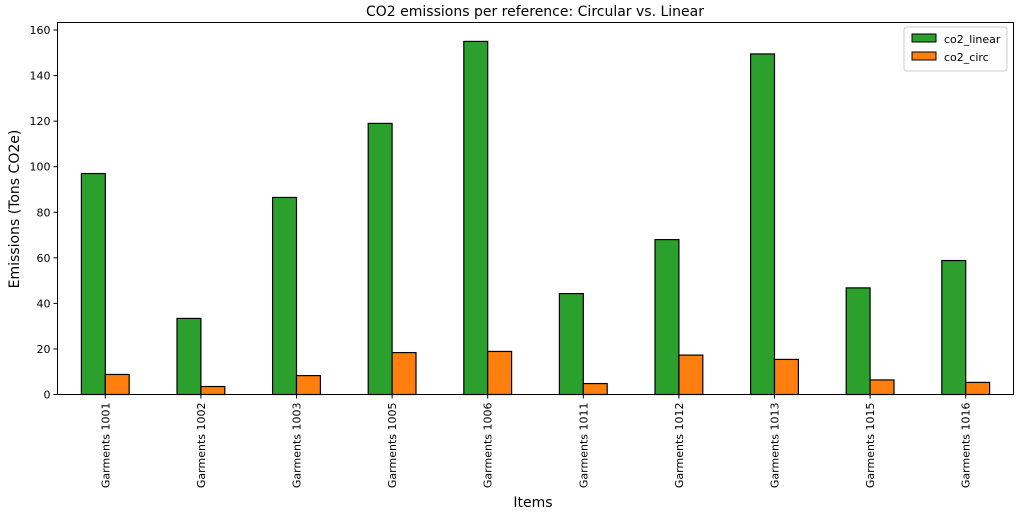  I want to click on x-tick-label-6: Garments 1012, so click(679, 446).